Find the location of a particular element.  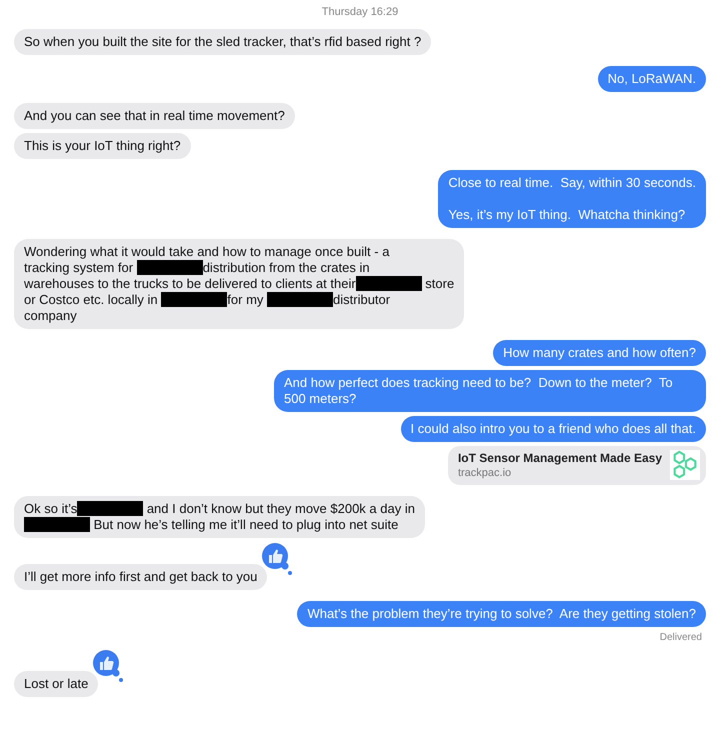

message-text: distribution from the crates in is located at coordinates (286, 268).